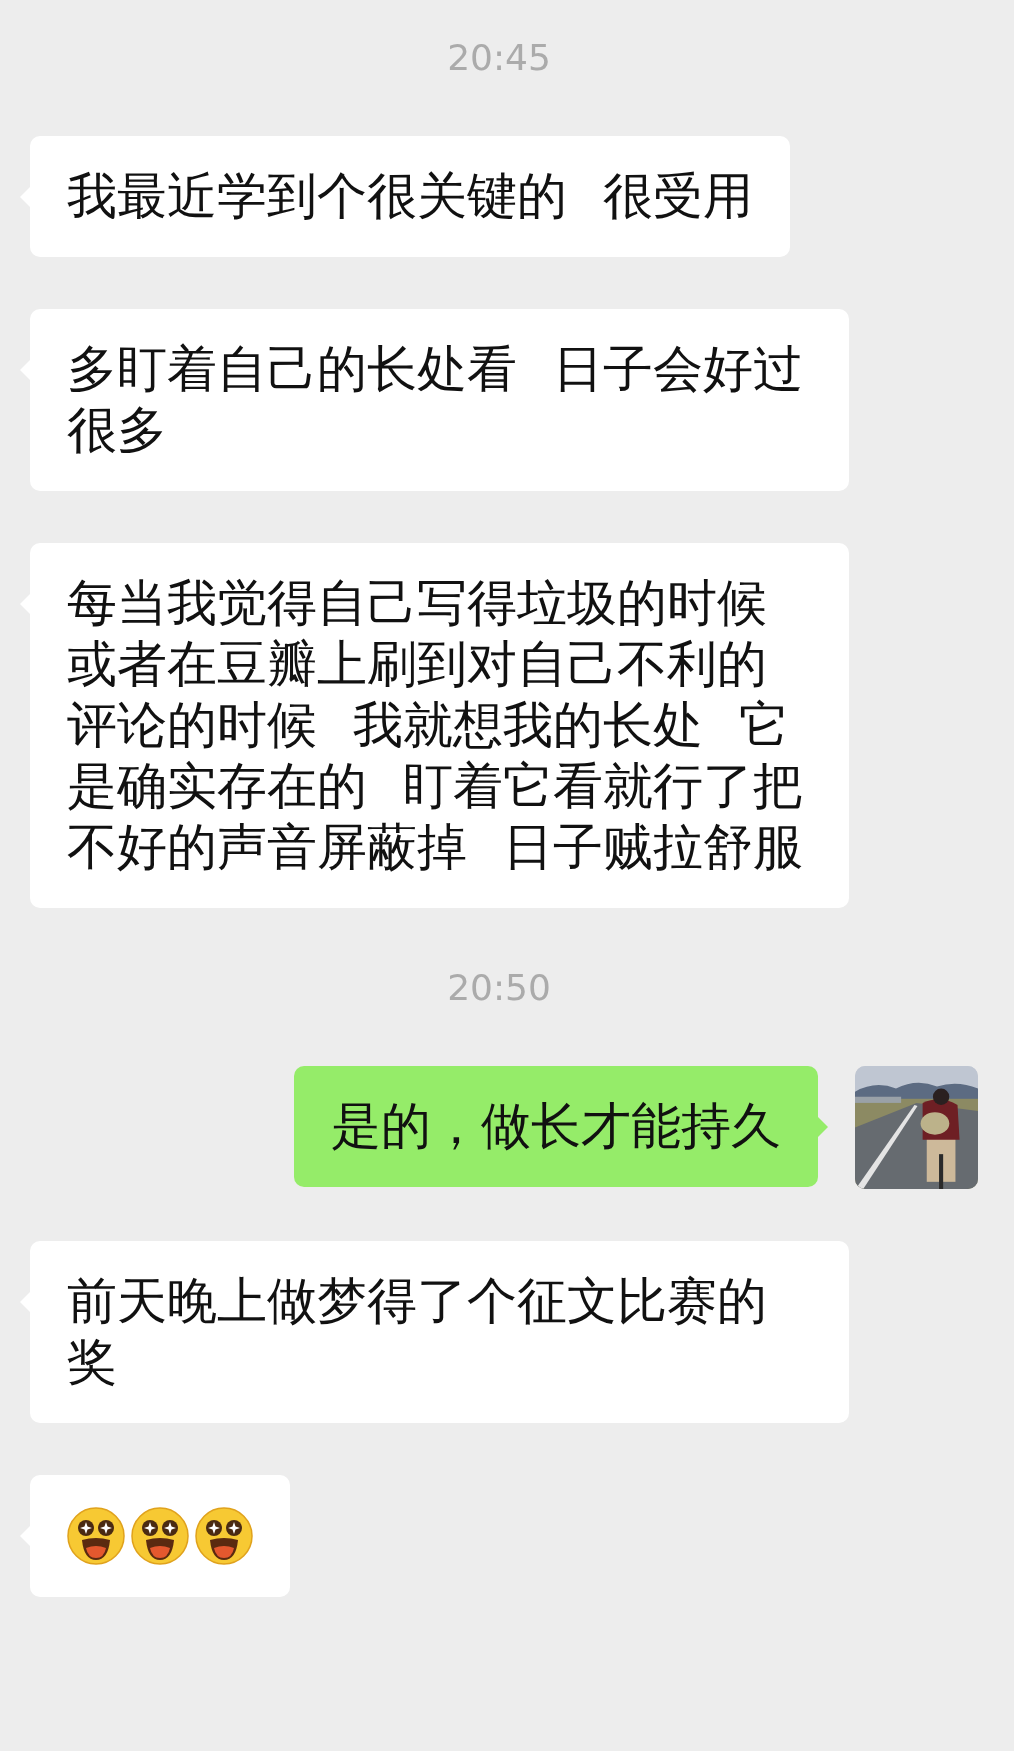 Image resolution: width=1014 pixels, height=1751 pixels. I want to click on message-bubble: 是的，做长才能持久, so click(556, 1126).